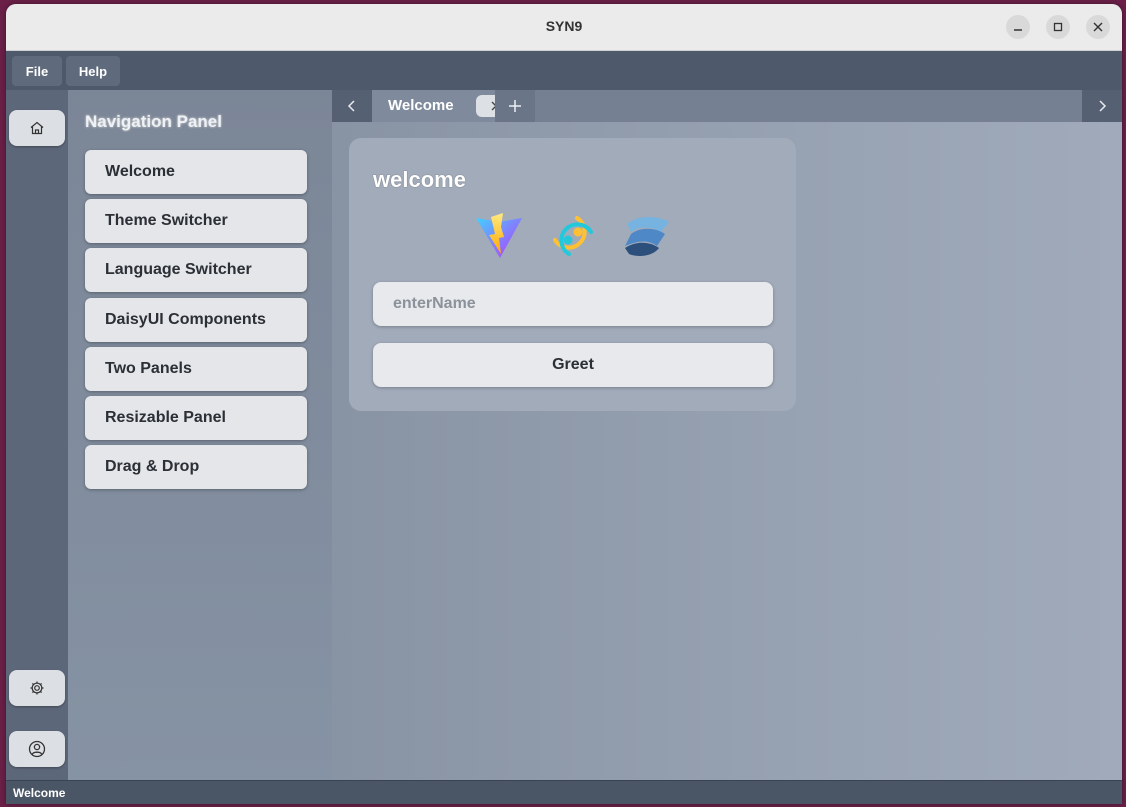 The width and height of the screenshot is (1126, 807). I want to click on plus-icon, so click(515, 106).